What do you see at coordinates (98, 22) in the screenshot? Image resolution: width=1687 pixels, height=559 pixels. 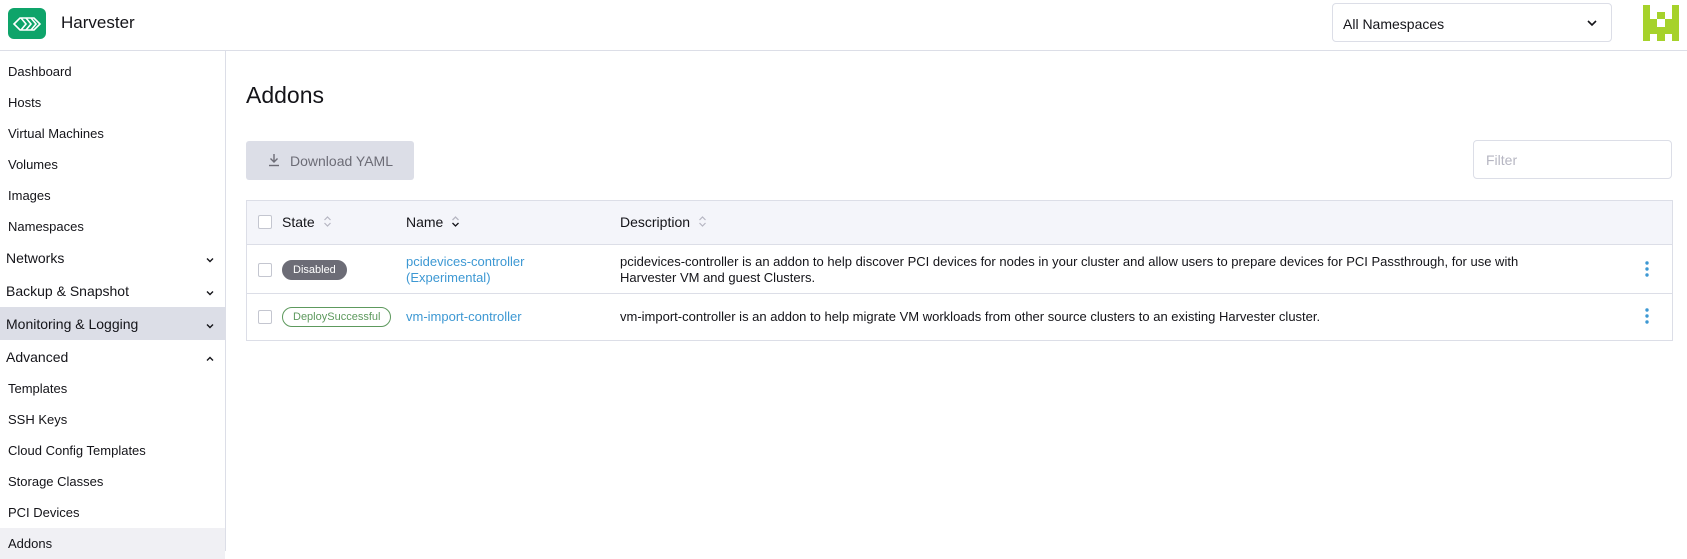 I see `app-title: Harvester` at bounding box center [98, 22].